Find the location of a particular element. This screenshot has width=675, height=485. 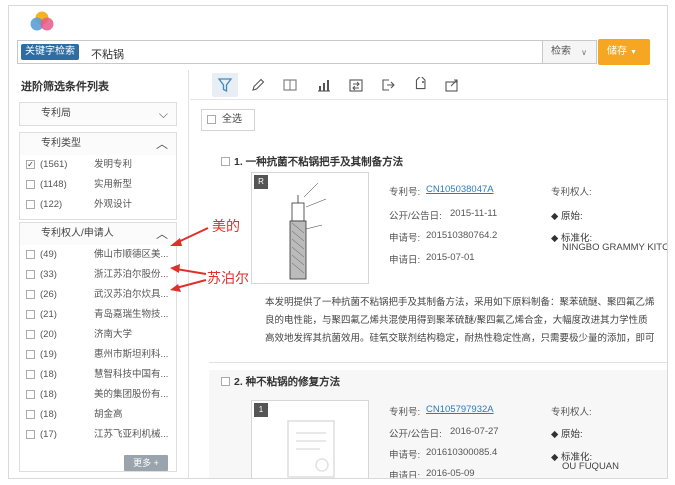

annotation-supor: 苏泊尔 is located at coordinates (228, 279).